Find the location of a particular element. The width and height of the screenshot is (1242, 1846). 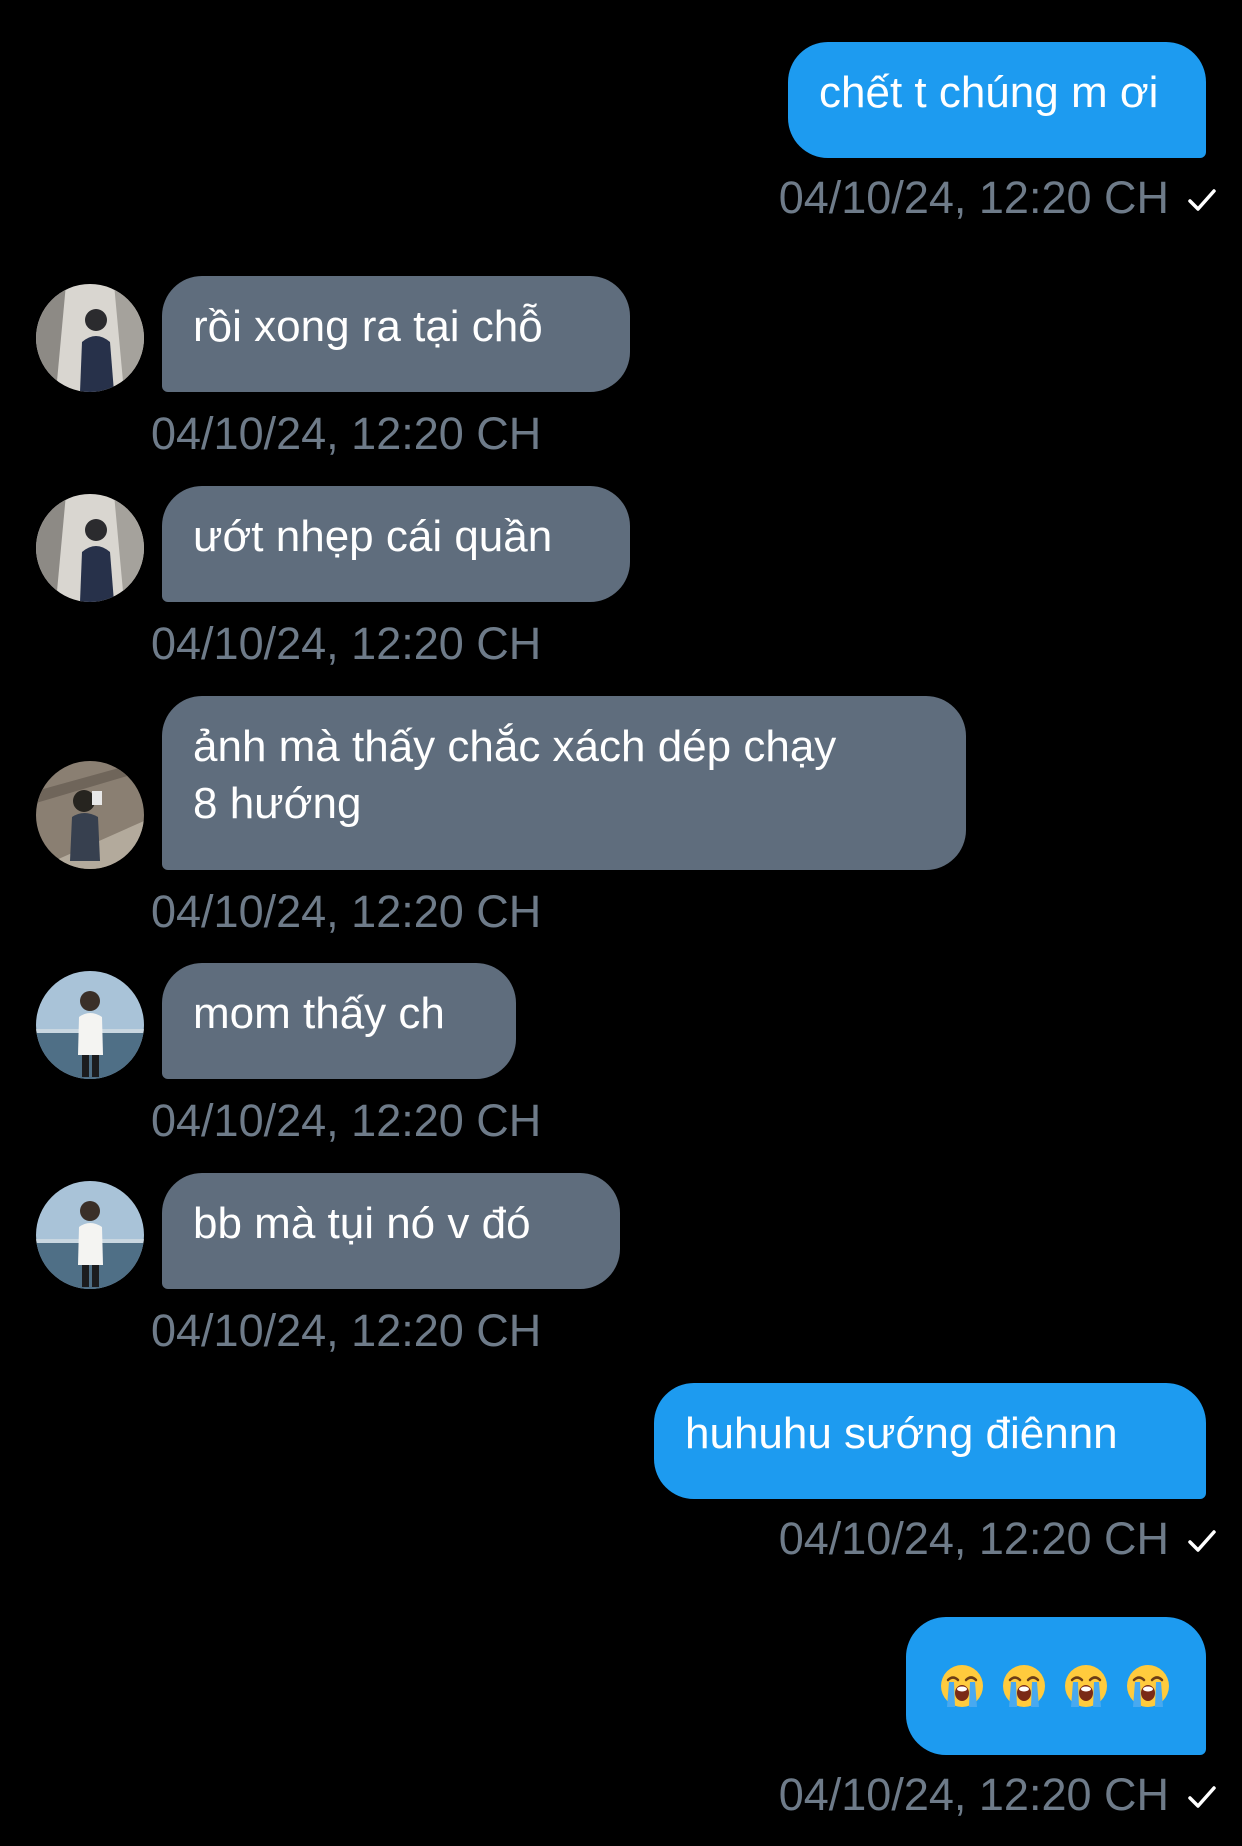

message-bubble-incoming: rồi xong ra tại chỗ is located at coordinates (396, 334).